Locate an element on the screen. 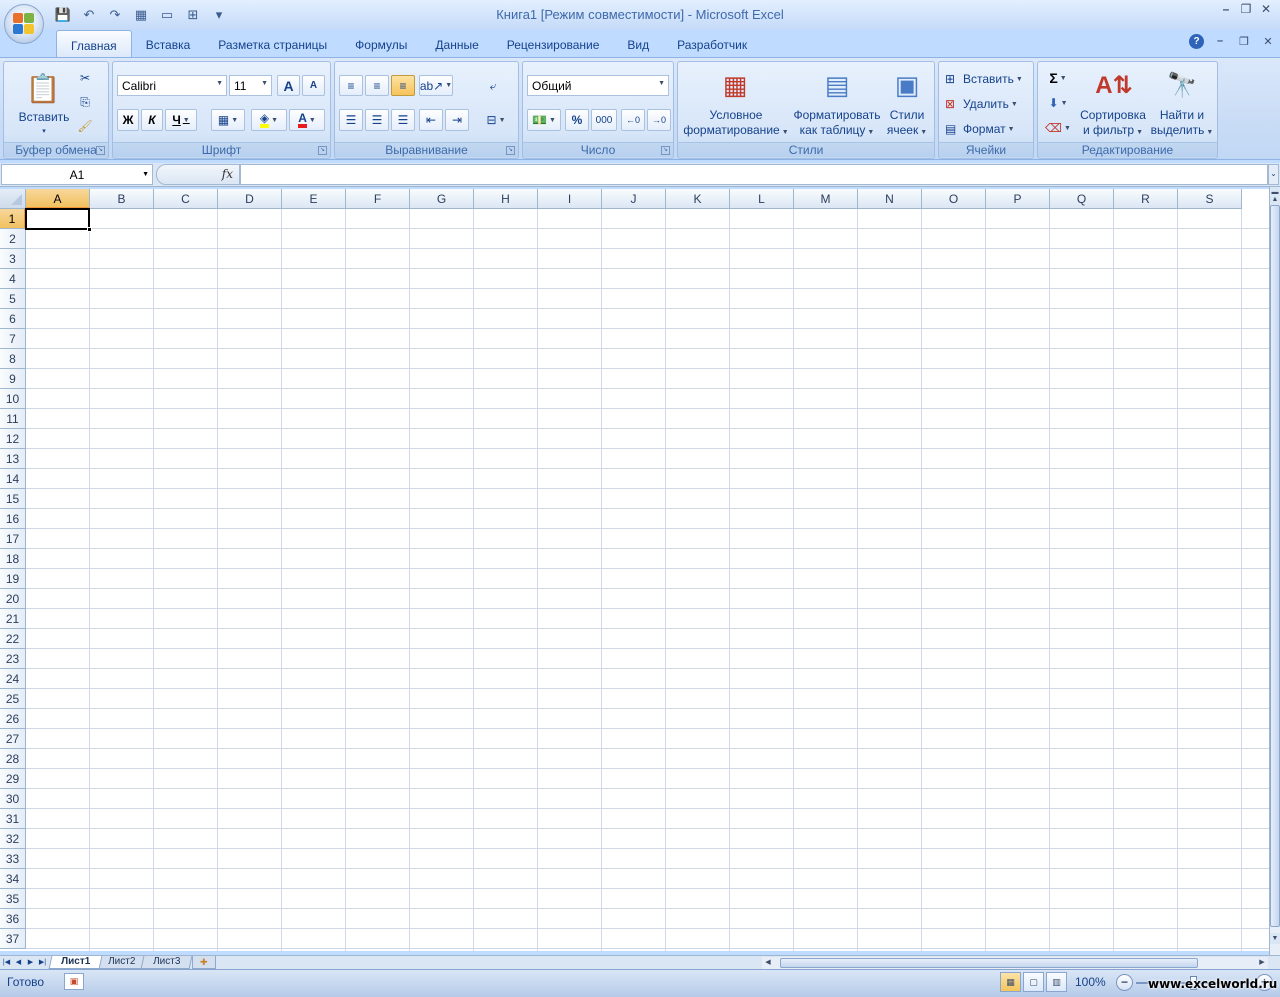  align-middle-icon: ≡ is located at coordinates (377, 85).